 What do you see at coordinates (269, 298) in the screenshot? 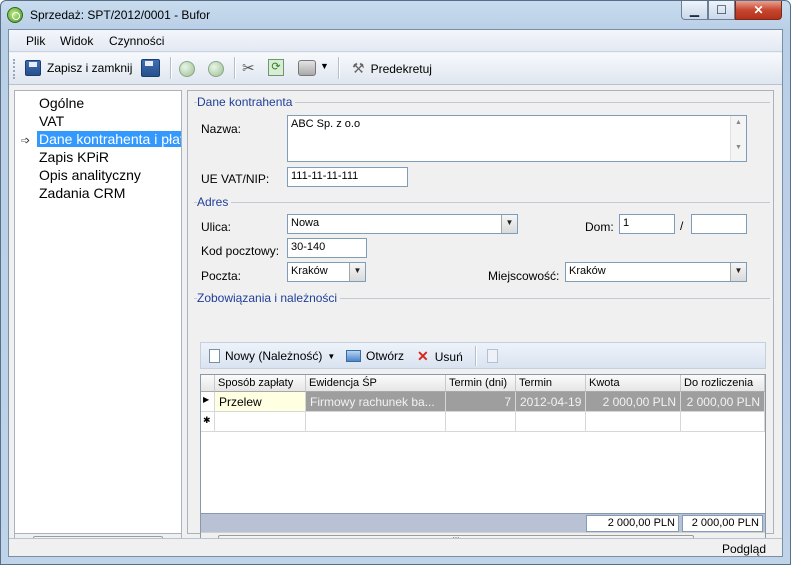
I see `section-obligations-title: Zobowiązania i należności` at bounding box center [269, 298].